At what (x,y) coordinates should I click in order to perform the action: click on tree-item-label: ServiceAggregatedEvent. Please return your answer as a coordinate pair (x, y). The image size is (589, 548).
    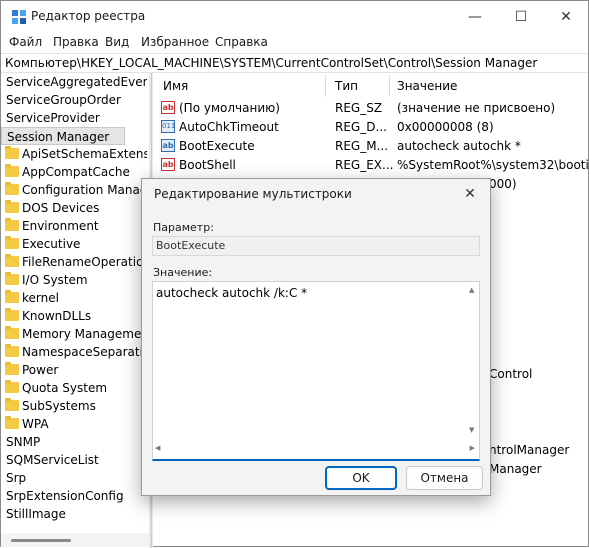
    Looking at the image, I should click on (76, 82).